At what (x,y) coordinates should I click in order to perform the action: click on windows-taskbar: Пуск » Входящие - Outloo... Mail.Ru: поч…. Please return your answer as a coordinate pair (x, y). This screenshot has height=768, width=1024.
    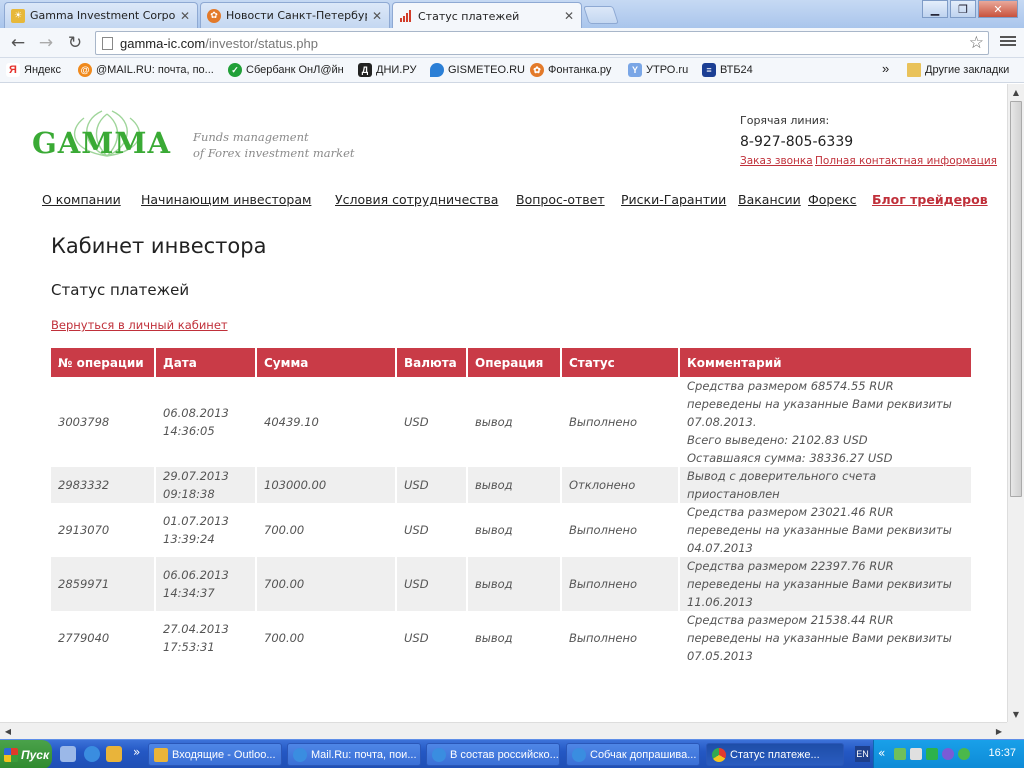
    Looking at the image, I should click on (512, 753).